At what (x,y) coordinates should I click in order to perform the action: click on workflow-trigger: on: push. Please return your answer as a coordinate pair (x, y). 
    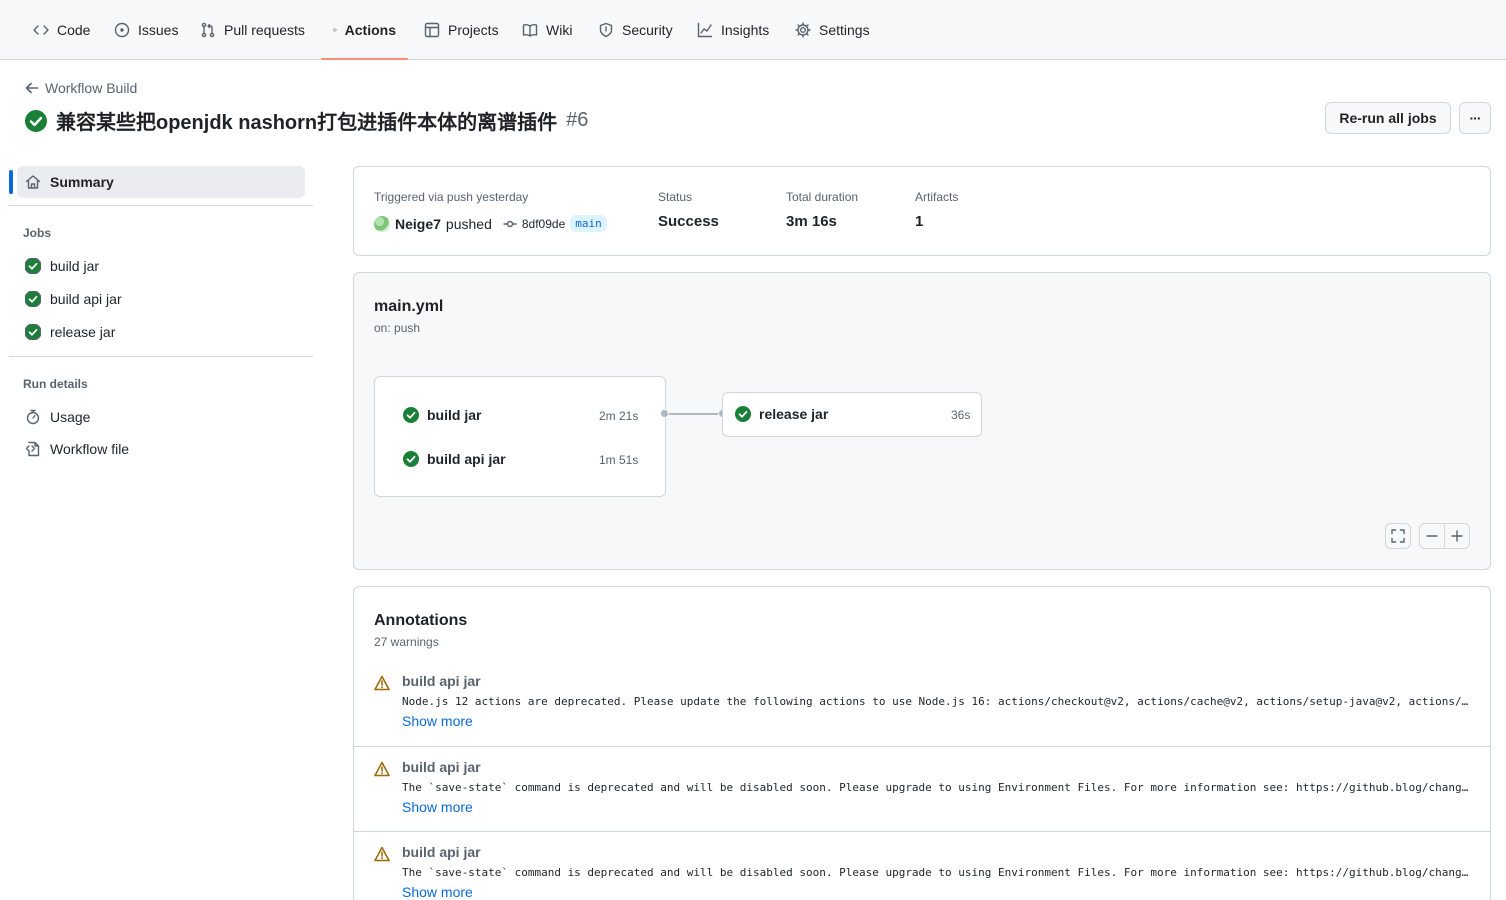
    Looking at the image, I should click on (397, 328).